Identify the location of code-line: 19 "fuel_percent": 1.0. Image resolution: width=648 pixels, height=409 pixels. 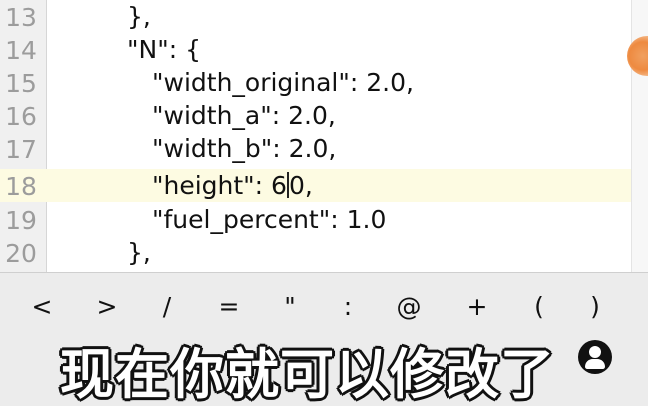
(316, 219).